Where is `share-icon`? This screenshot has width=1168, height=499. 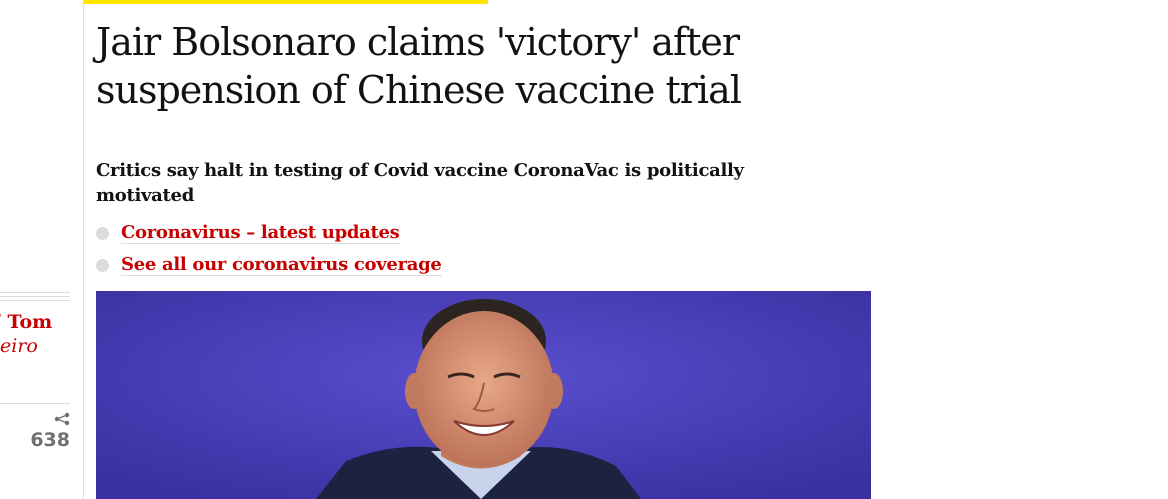
share-icon is located at coordinates (62, 418).